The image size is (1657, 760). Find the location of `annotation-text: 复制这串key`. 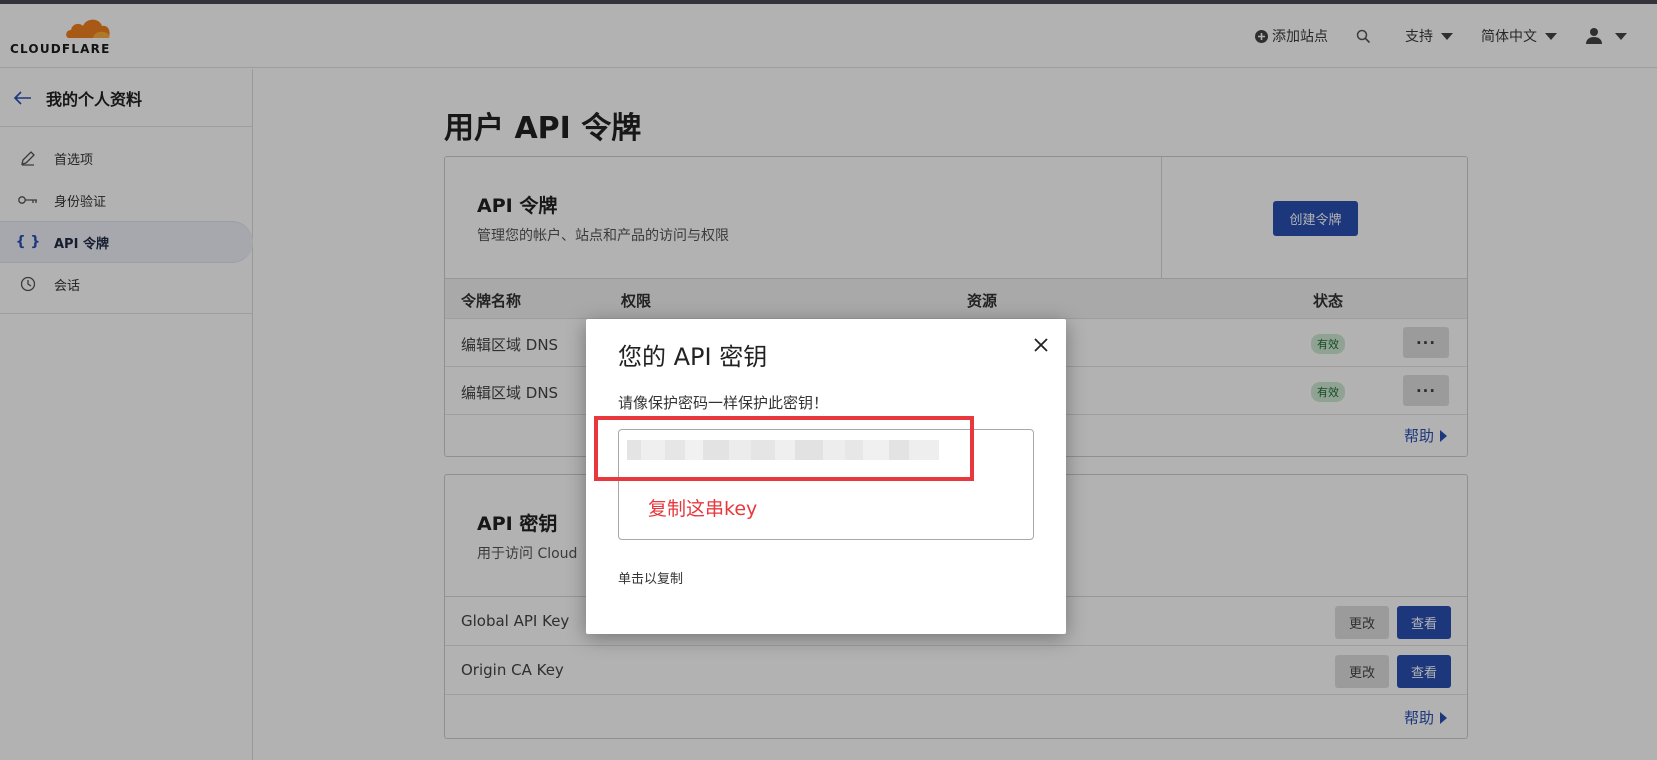

annotation-text: 复制这串key is located at coordinates (703, 509).